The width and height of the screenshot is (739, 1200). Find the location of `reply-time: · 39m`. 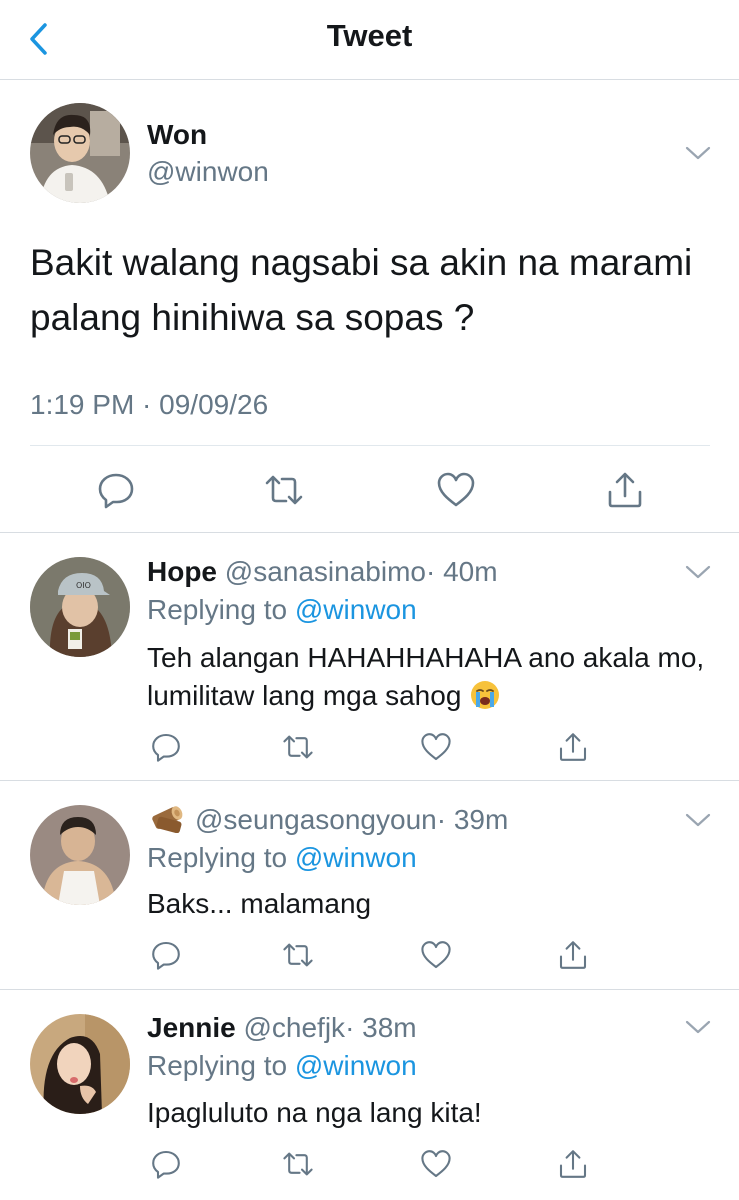

reply-time: · 39m is located at coordinates (472, 819).